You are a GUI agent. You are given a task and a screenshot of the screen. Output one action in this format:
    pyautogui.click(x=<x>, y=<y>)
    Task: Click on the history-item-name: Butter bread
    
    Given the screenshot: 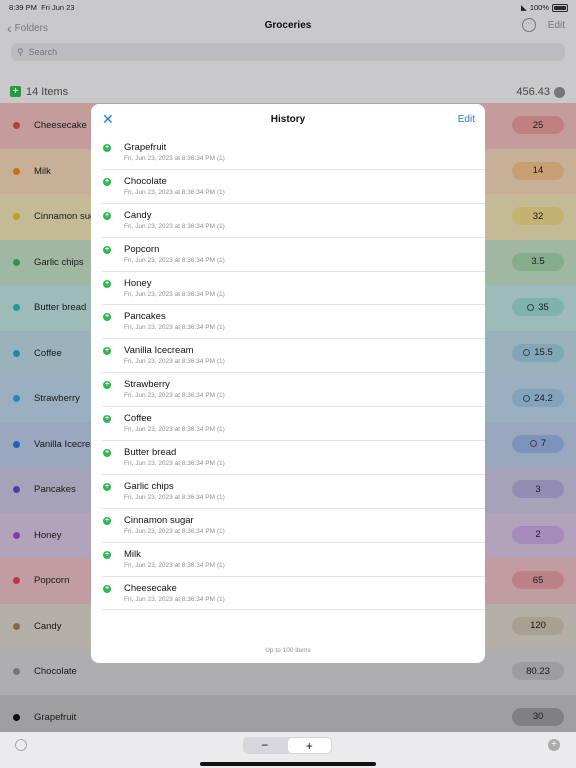 What is the action you would take?
    pyautogui.click(x=150, y=453)
    